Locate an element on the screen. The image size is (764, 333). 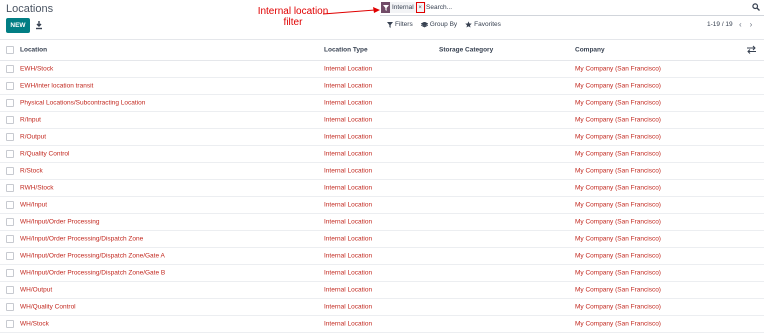
cell-location: EWH/inter location transit is located at coordinates (57, 85).